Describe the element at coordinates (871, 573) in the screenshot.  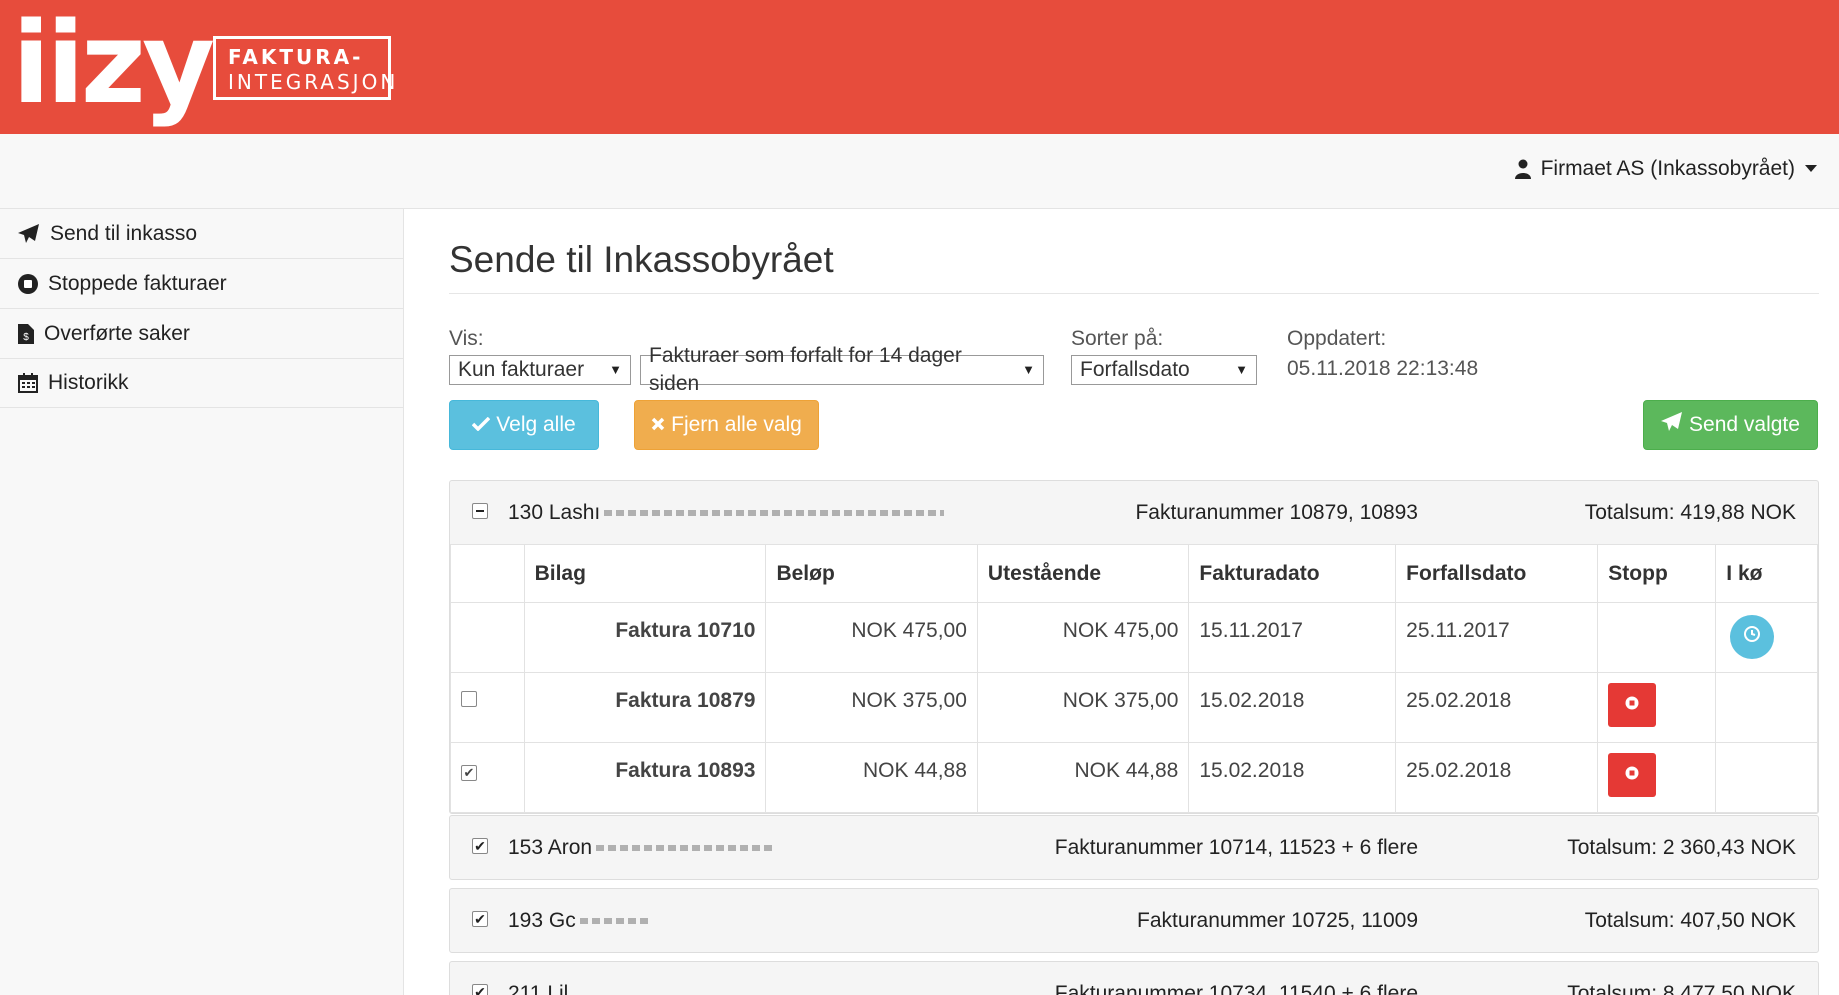
I see `col-belop: Beløp` at that location.